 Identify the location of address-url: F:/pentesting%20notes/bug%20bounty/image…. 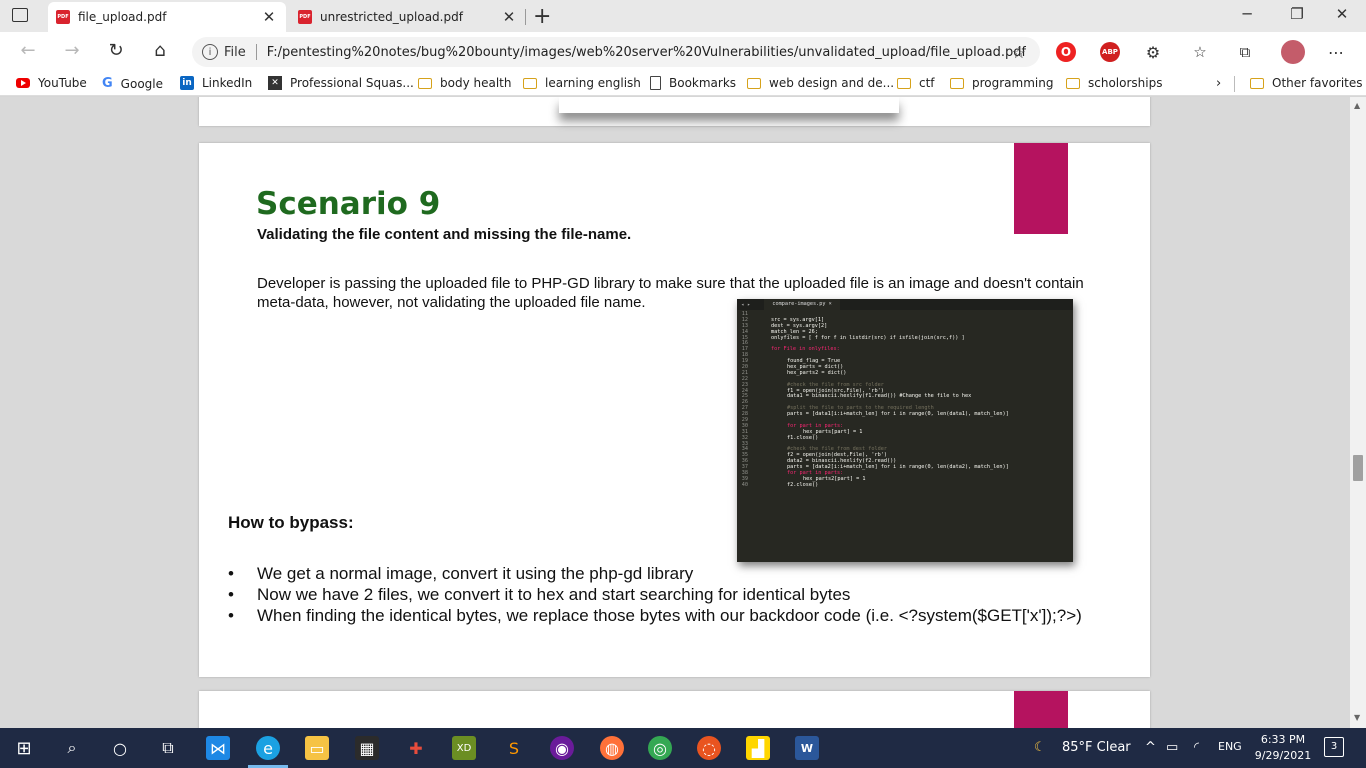
(646, 52).